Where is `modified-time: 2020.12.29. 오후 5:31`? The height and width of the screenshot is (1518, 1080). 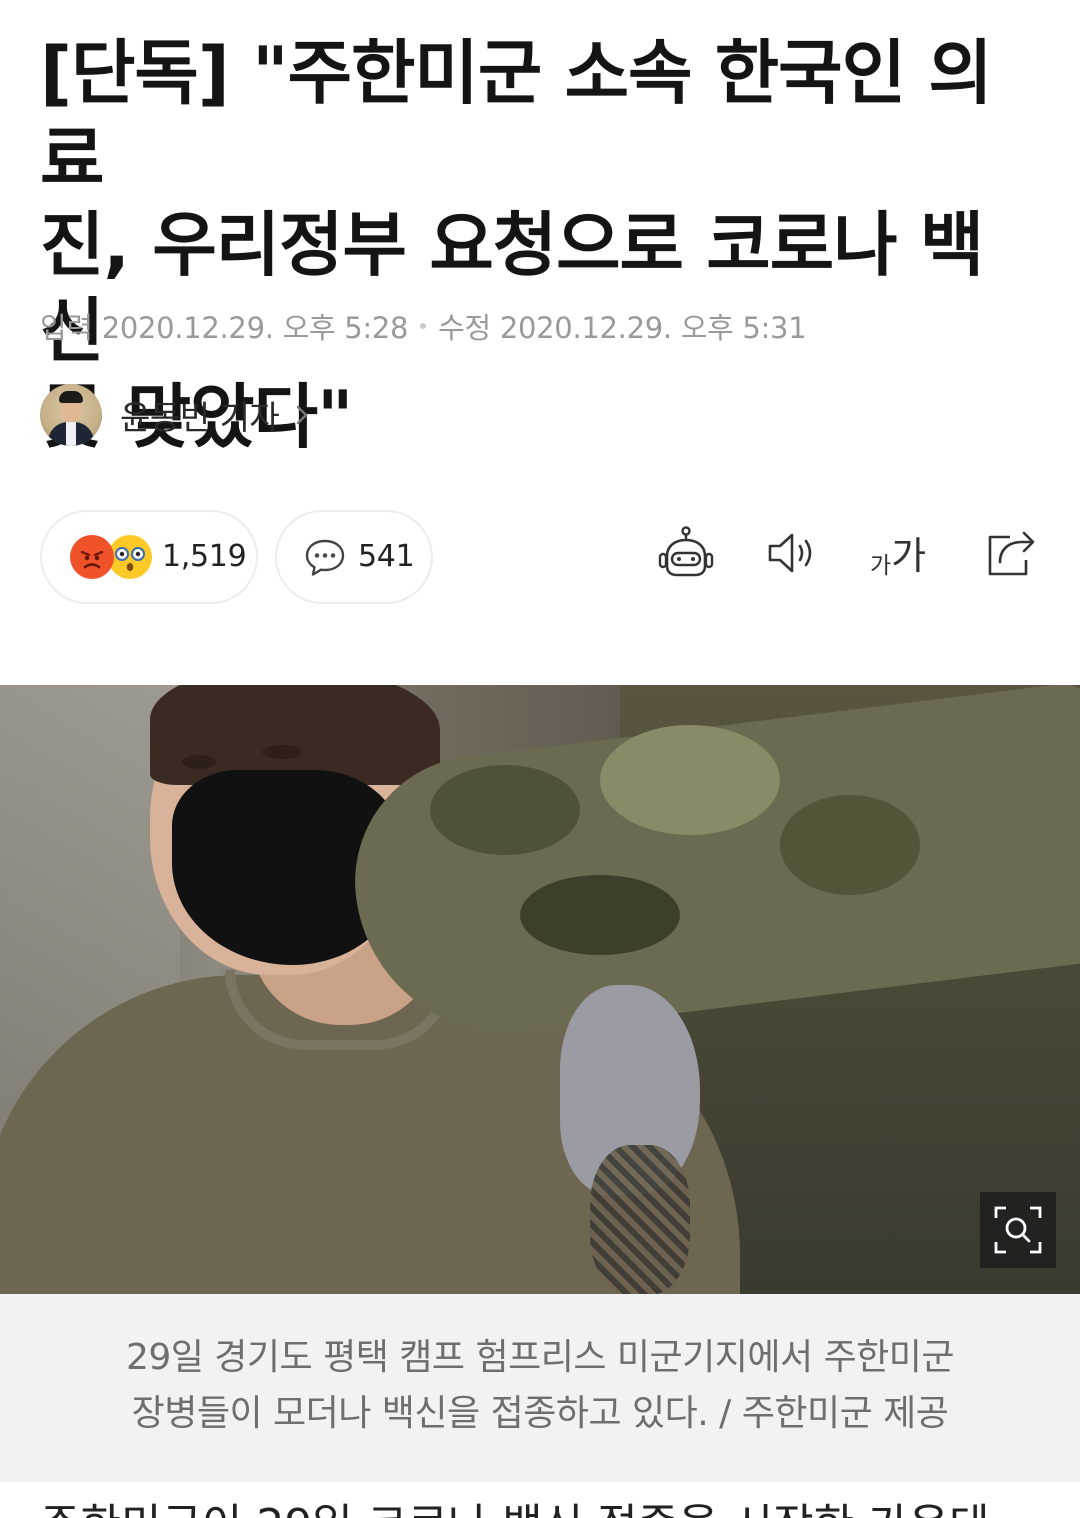
modified-time: 2020.12.29. 오후 5:31 is located at coordinates (653, 328).